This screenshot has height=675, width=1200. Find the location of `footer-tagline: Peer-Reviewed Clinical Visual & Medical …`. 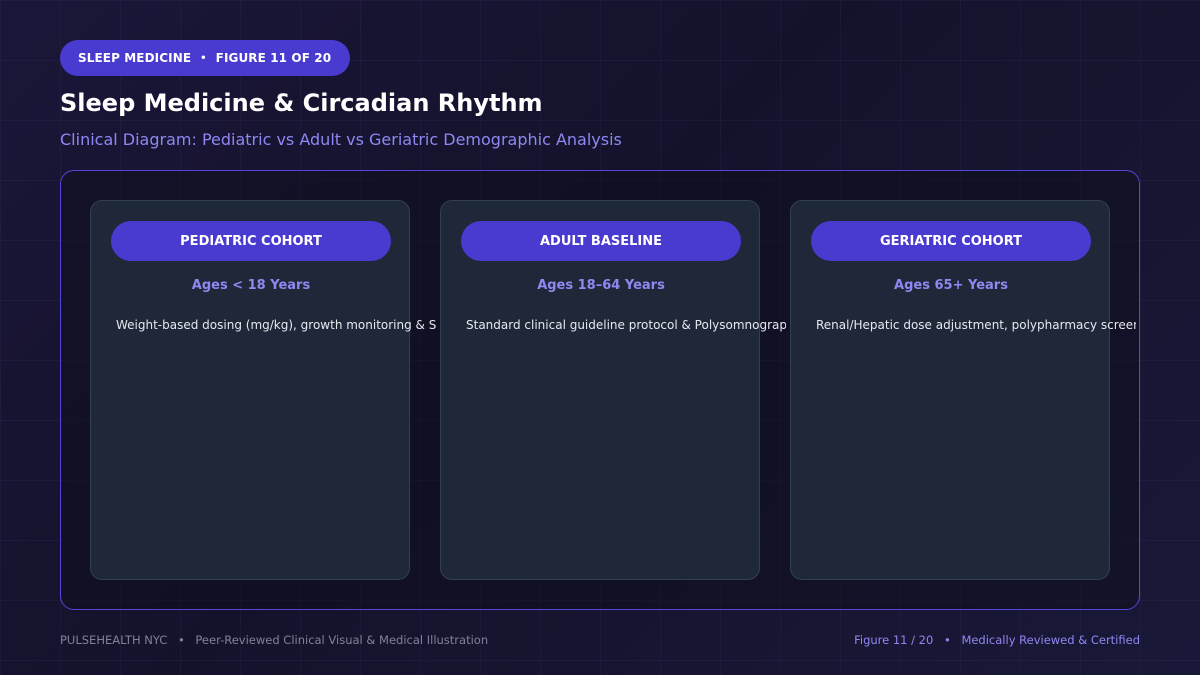

footer-tagline: Peer-Reviewed Clinical Visual & Medical … is located at coordinates (342, 640).